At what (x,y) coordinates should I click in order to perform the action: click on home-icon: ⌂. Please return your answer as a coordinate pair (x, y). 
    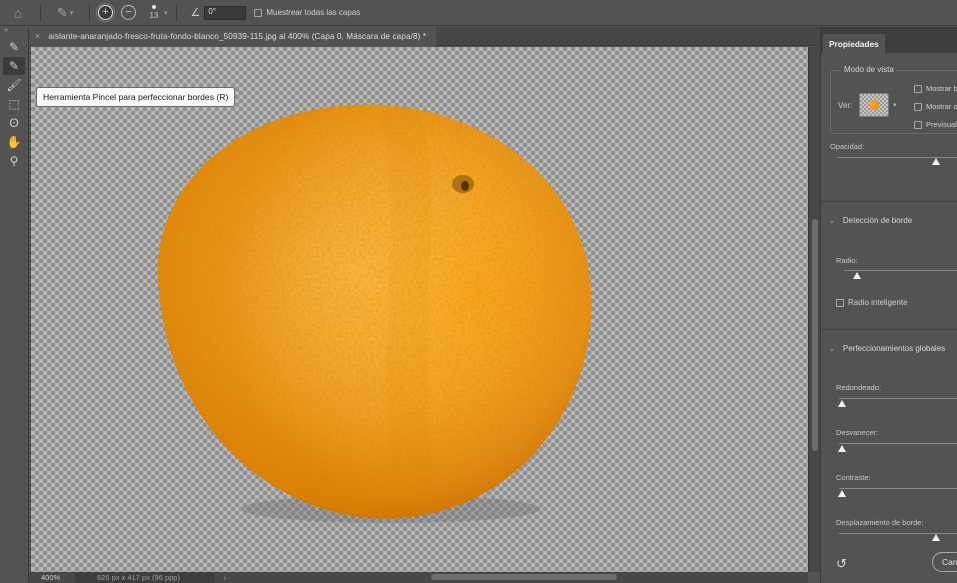
    Looking at the image, I should click on (18, 13).